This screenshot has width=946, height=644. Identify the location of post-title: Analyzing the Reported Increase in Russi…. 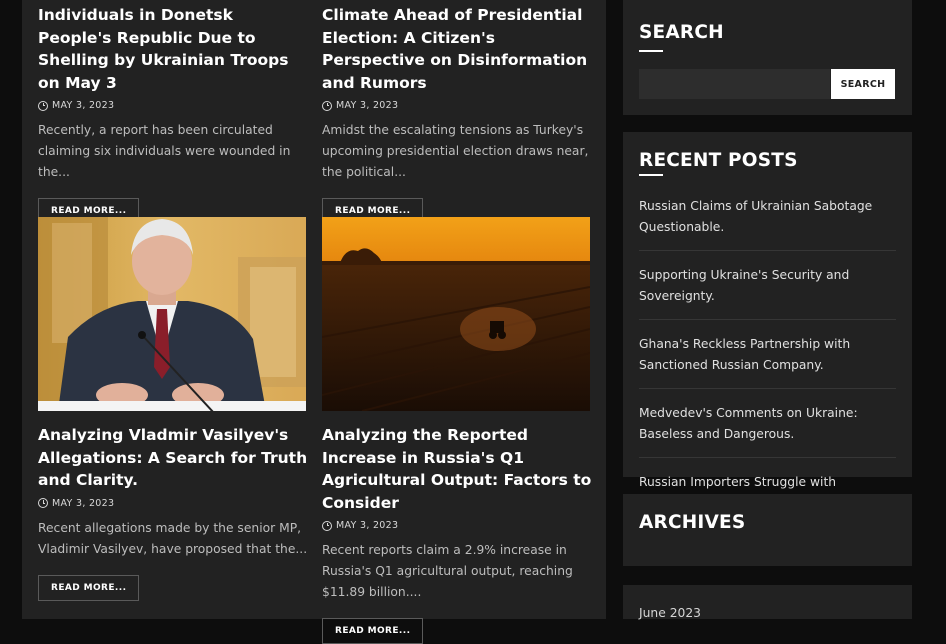
(457, 469).